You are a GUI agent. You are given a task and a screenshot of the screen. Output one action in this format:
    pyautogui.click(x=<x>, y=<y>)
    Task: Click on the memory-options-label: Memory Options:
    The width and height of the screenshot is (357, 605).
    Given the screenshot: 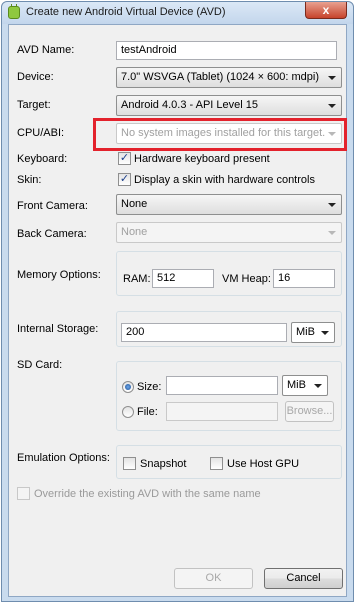 What is the action you would take?
    pyautogui.click(x=59, y=275)
    